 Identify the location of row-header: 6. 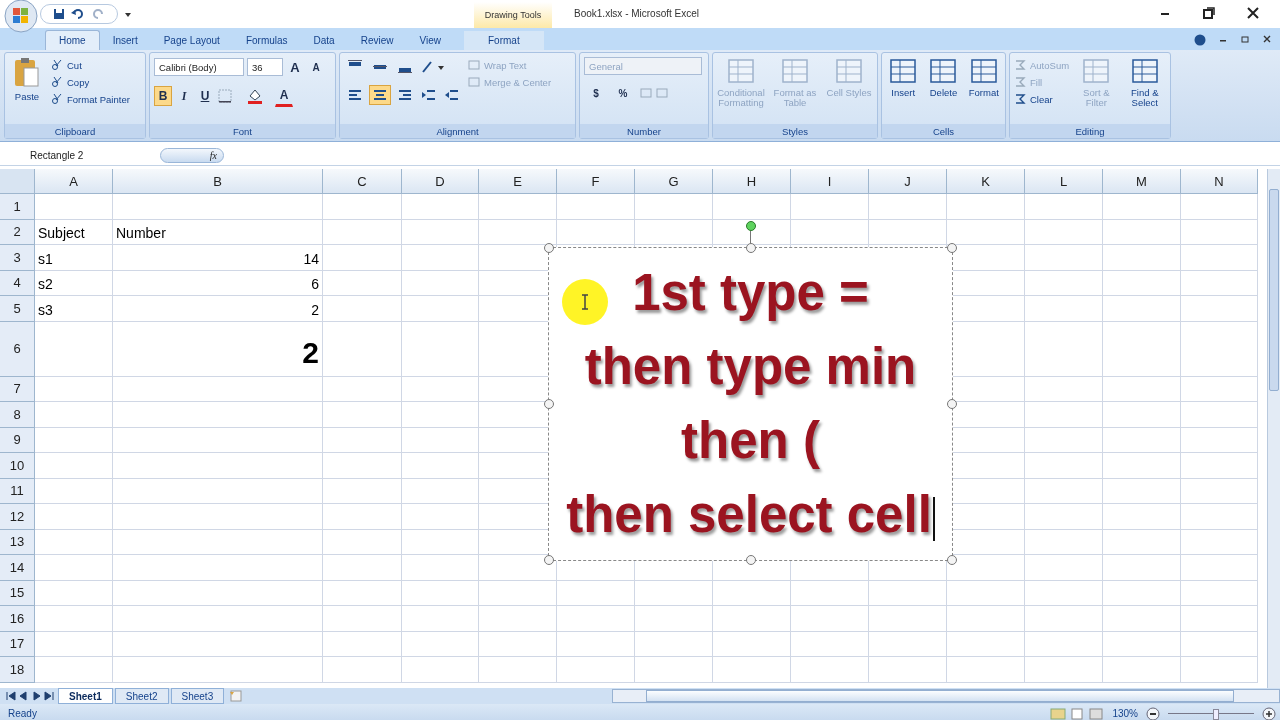
(17, 349).